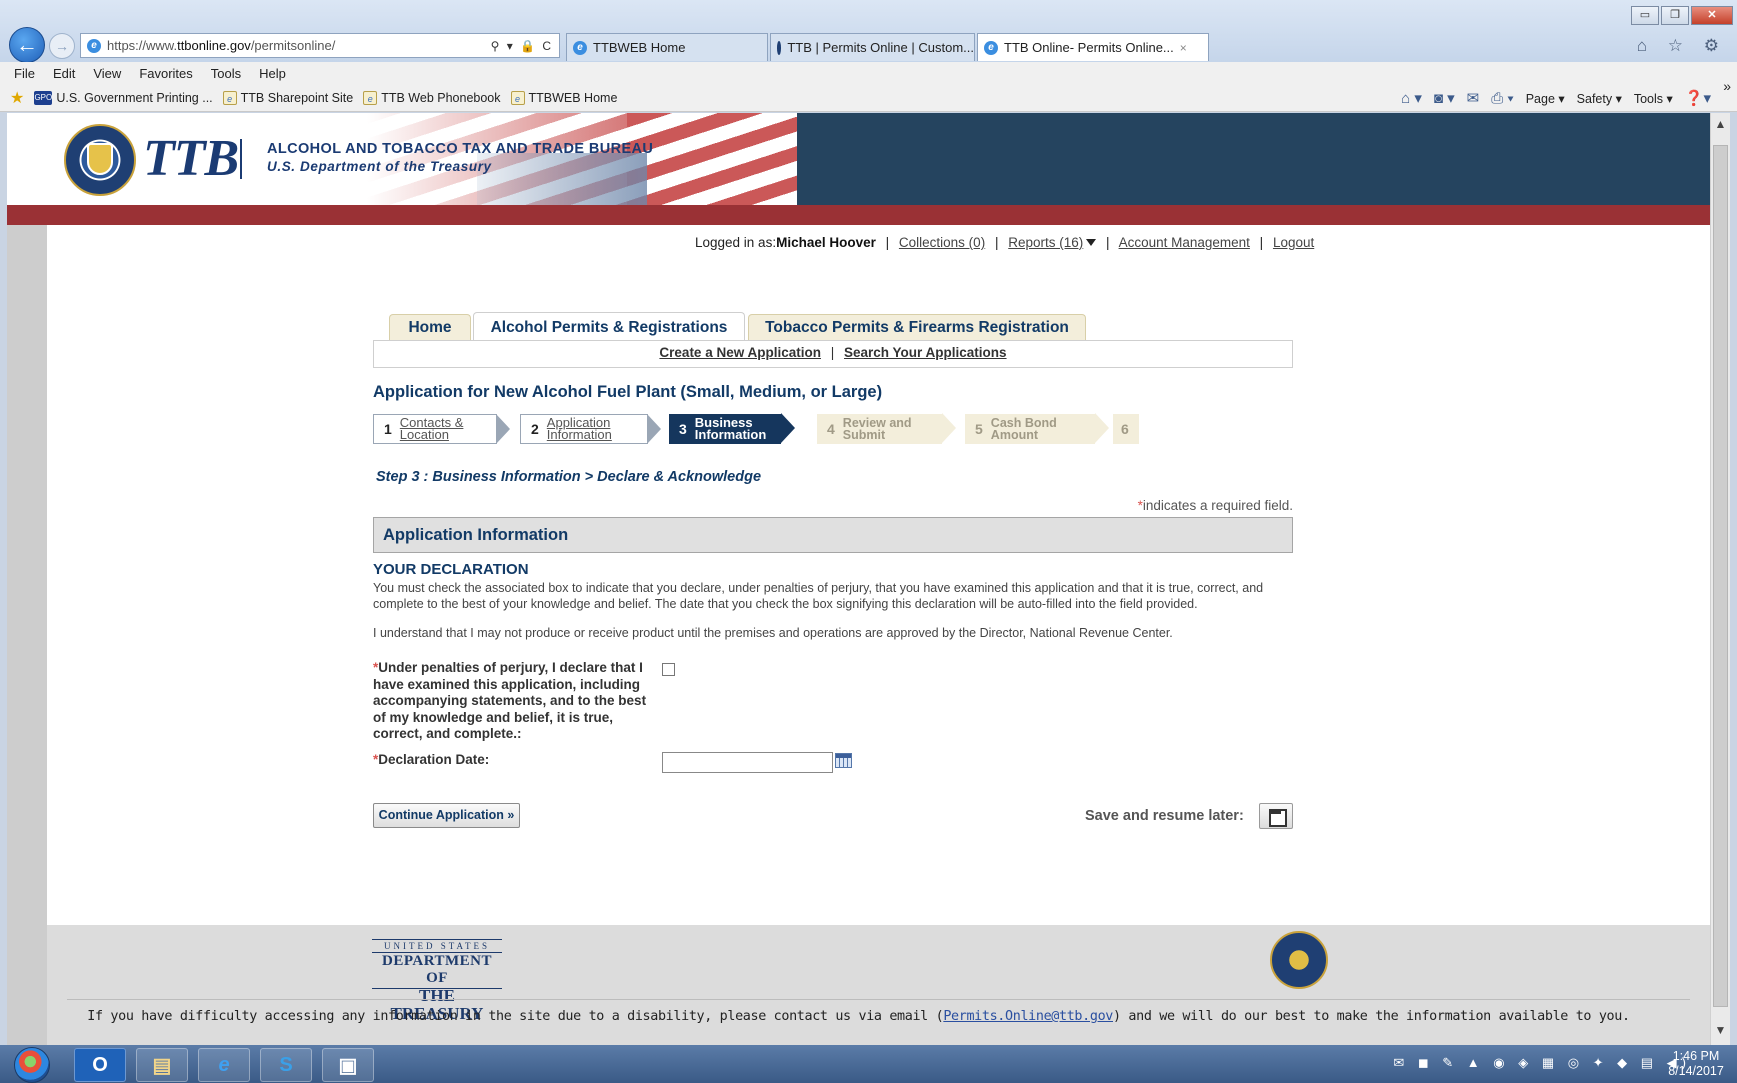 The image size is (1737, 1083). I want to click on step-1-contacts-location: 1 Contacts & Location, so click(441, 429).